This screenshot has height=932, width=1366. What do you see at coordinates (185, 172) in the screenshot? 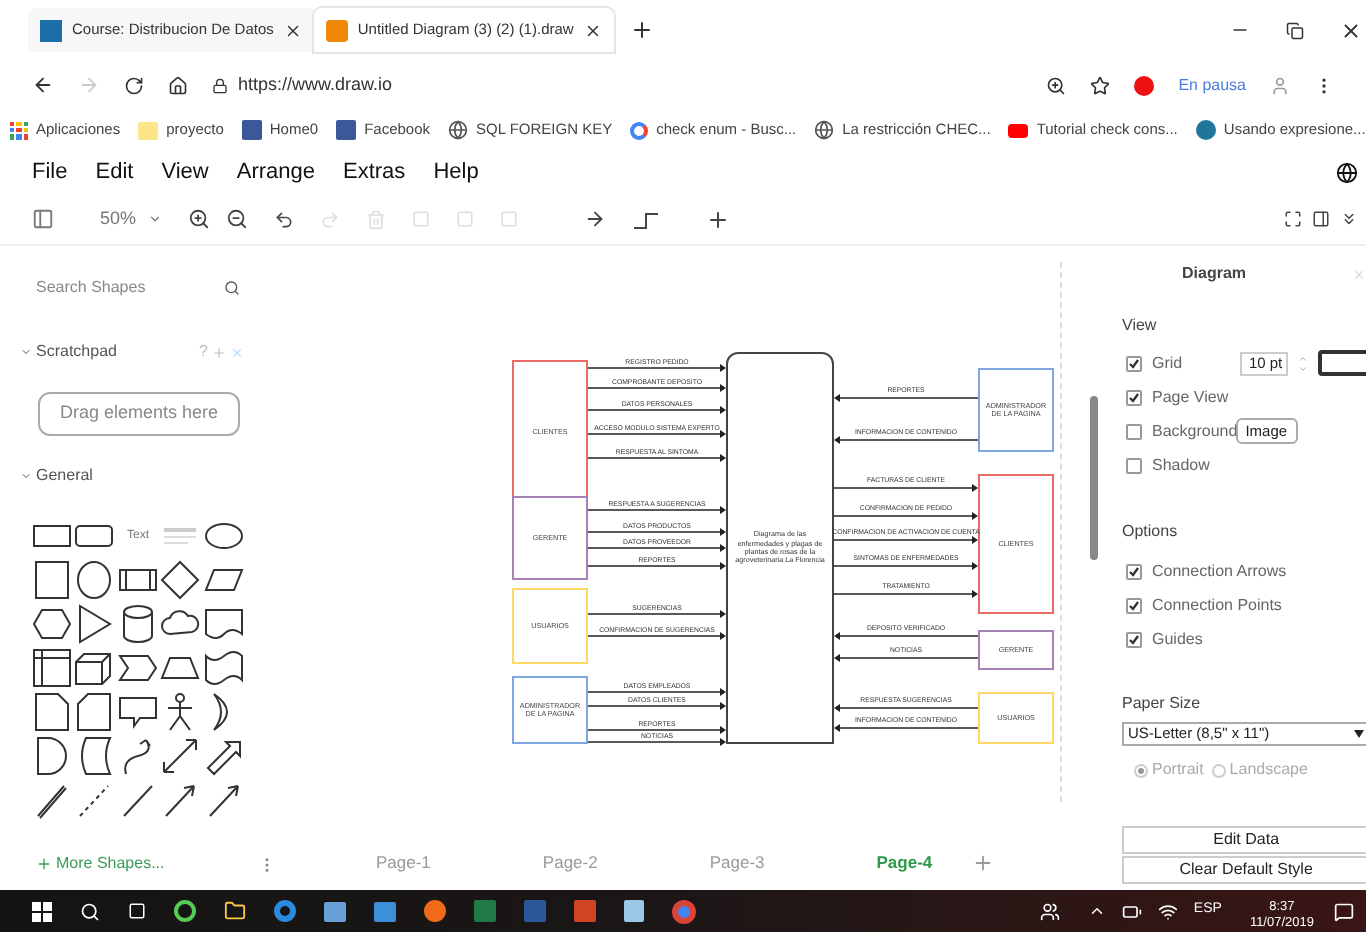
I see `menu-item: View` at bounding box center [185, 172].